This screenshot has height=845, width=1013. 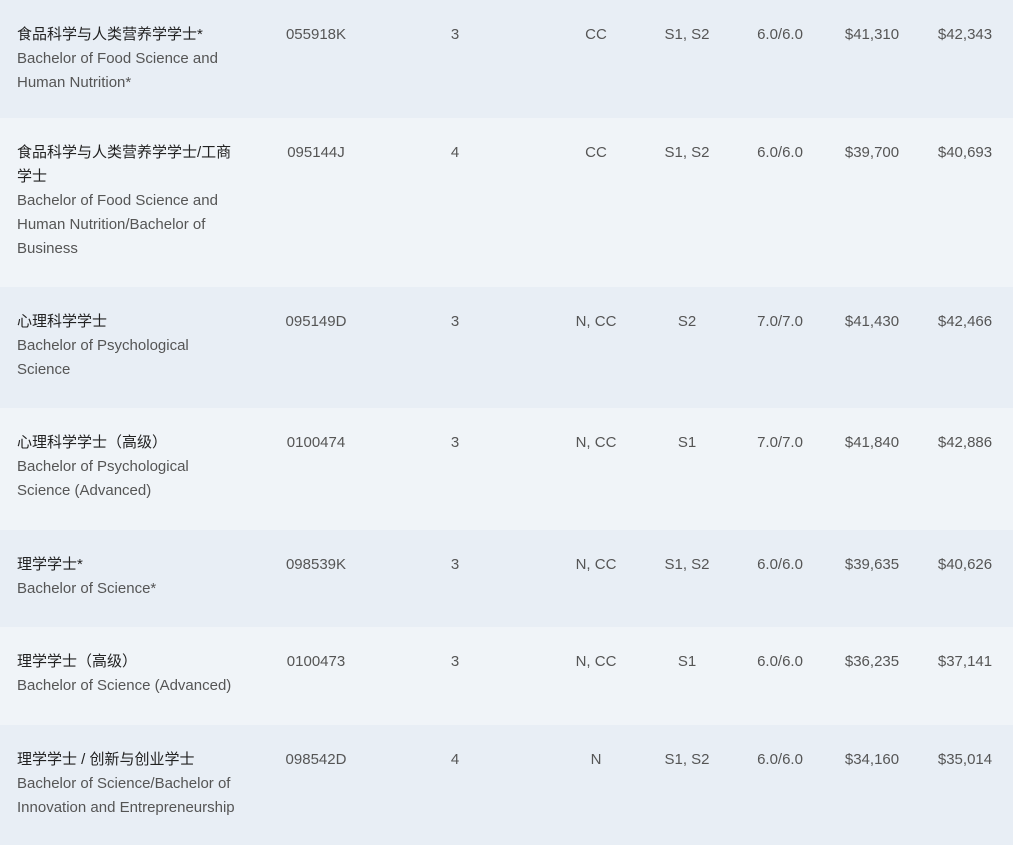 I want to click on program-name-en: Bachelor of Science (Advanced), so click(x=124, y=685).